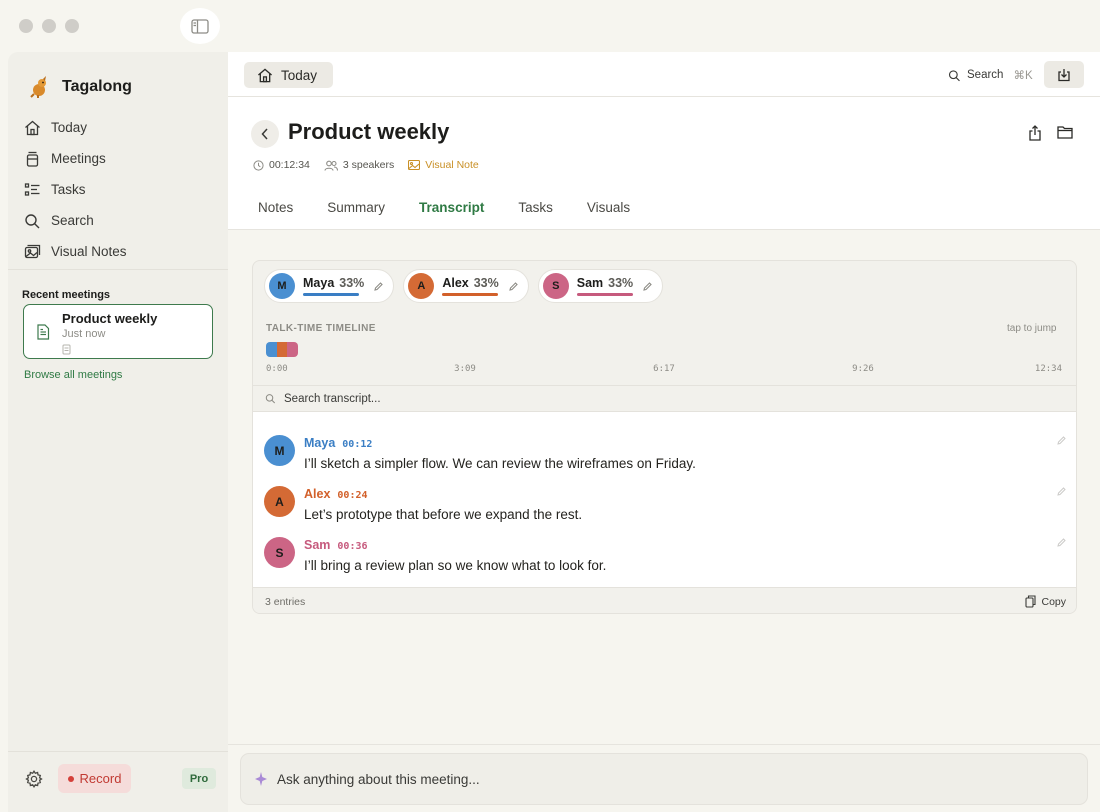 This screenshot has width=1100, height=812. I want to click on entry-speaker: Alex, so click(317, 494).